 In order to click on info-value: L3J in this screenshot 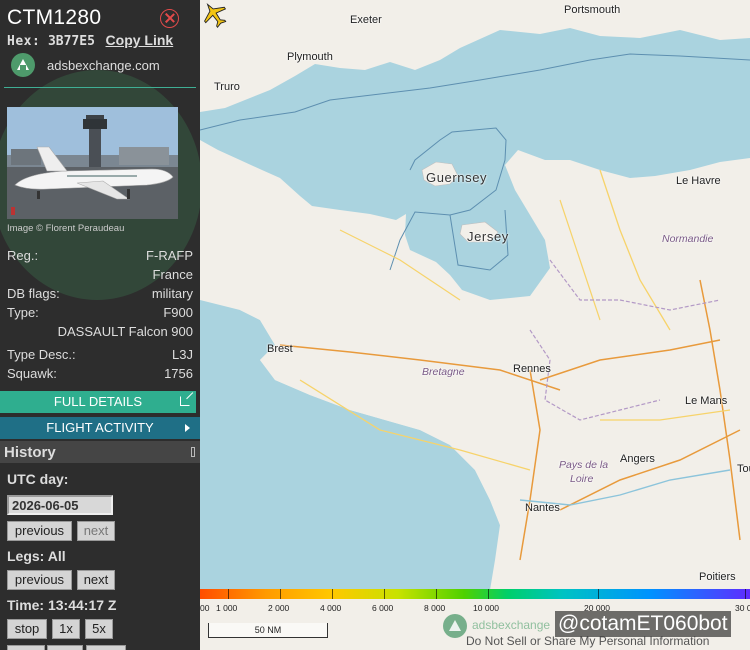, I will do `click(182, 354)`.